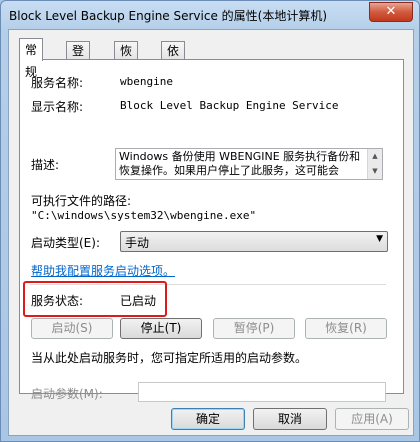 Image resolution: width=420 pixels, height=442 pixels. What do you see at coordinates (254, 241) in the screenshot?
I see `startup-type-select: 手动 ▼` at bounding box center [254, 241].